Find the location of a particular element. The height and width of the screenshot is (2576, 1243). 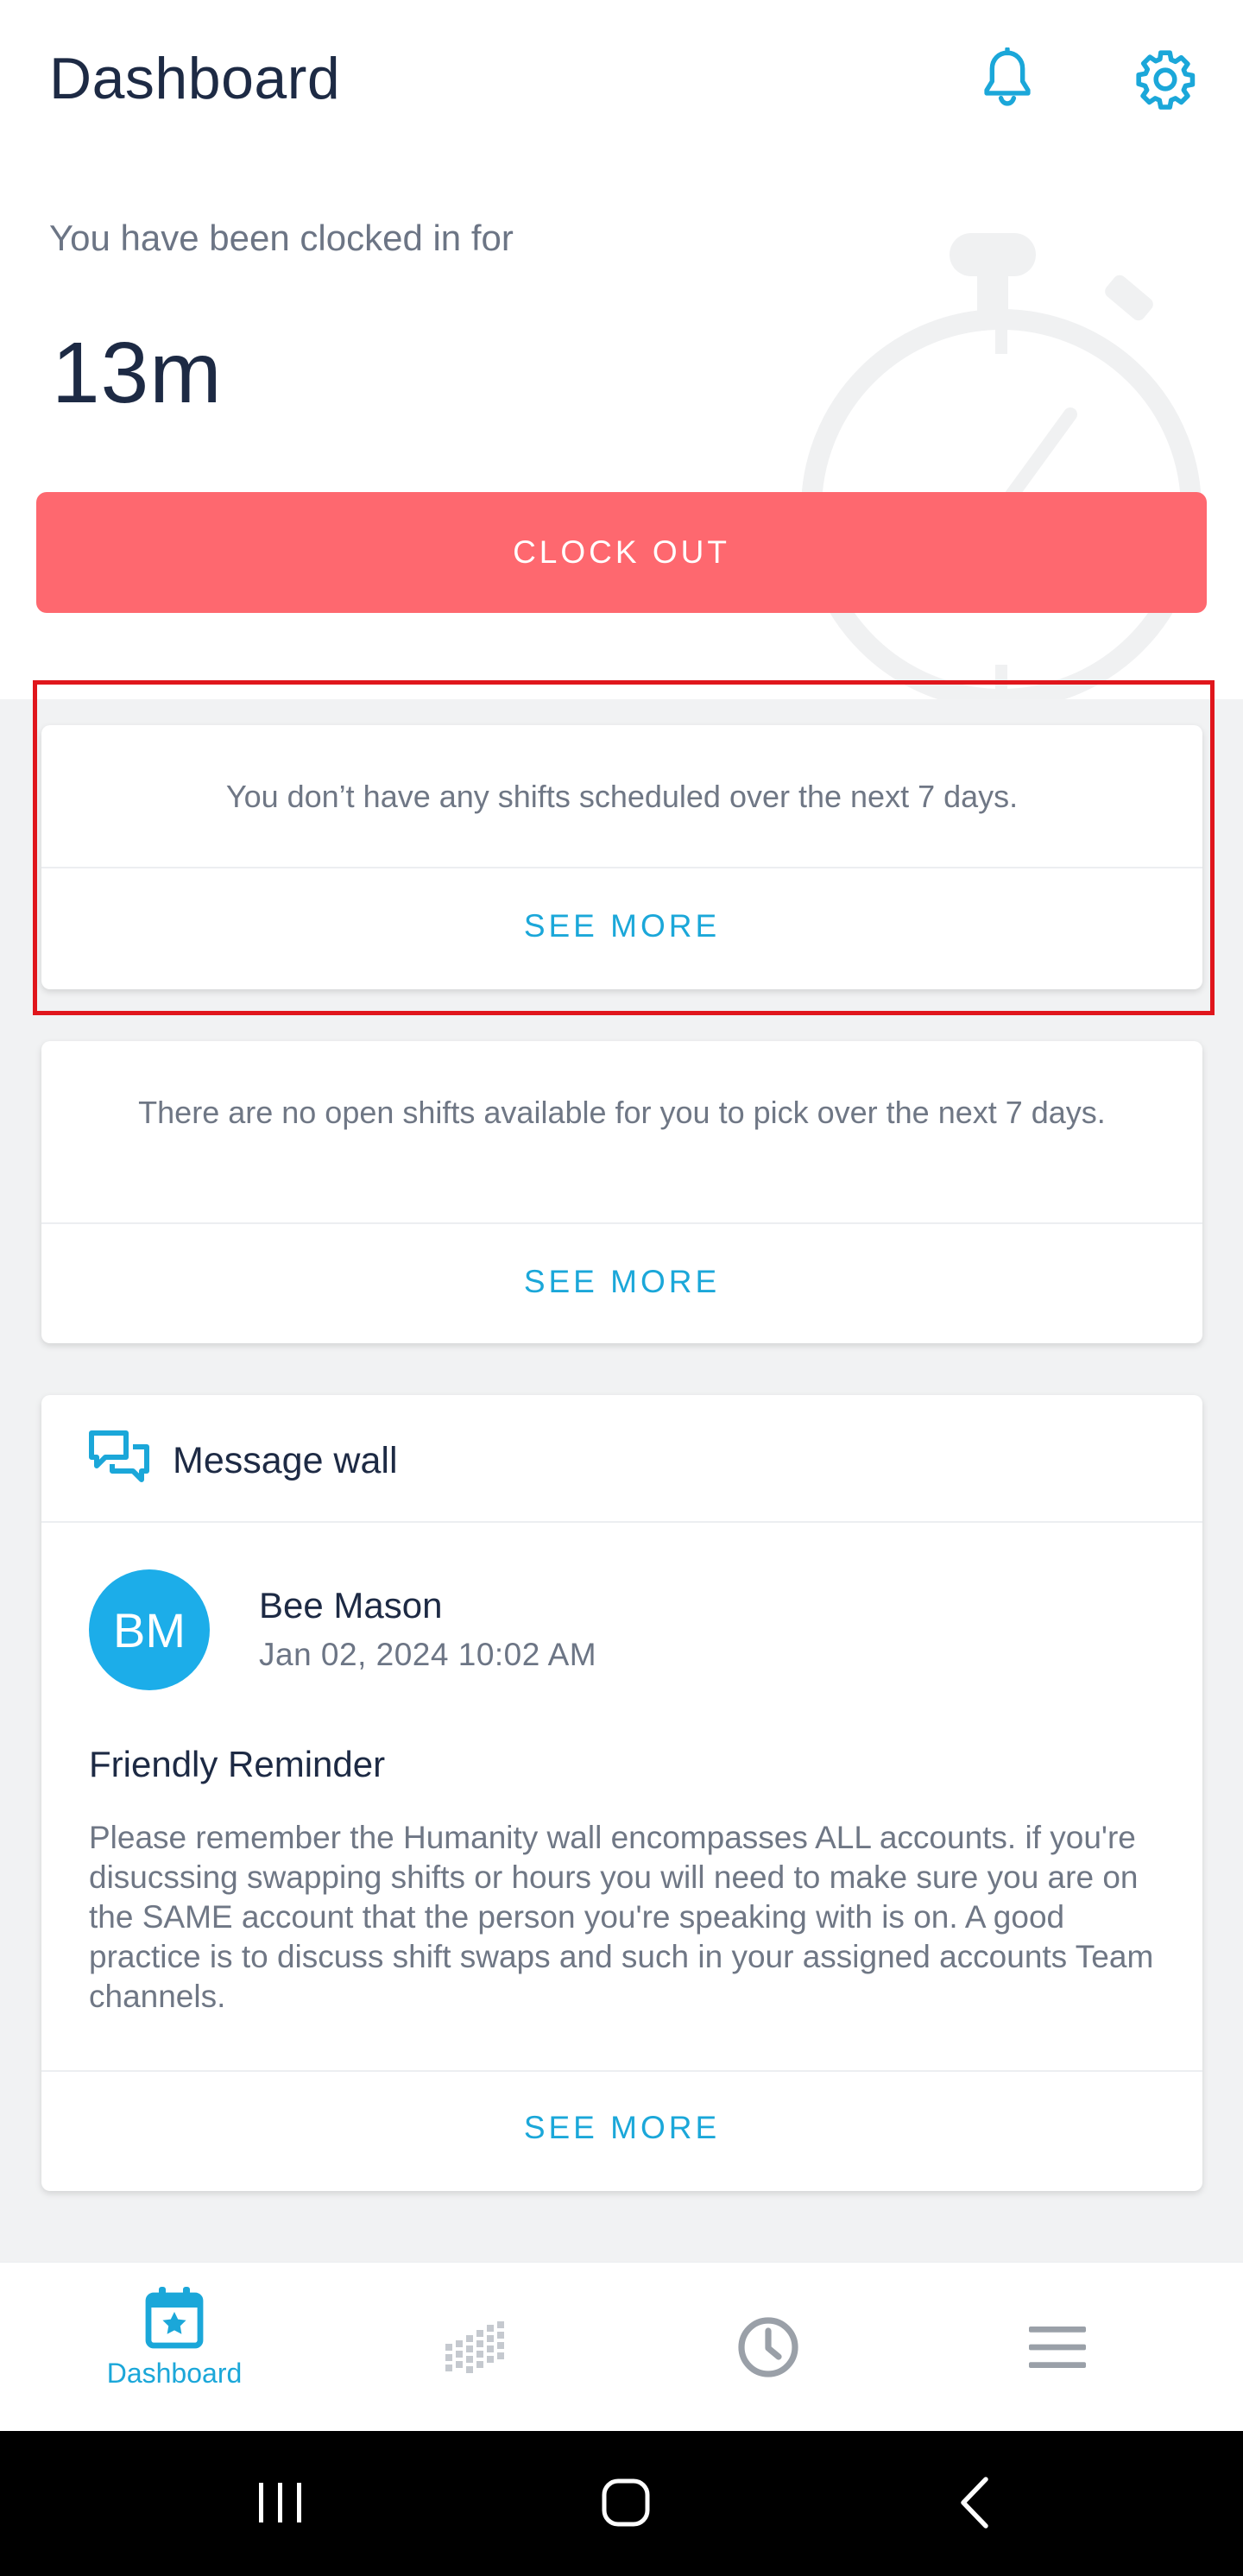

back-icon is located at coordinates (975, 2502).